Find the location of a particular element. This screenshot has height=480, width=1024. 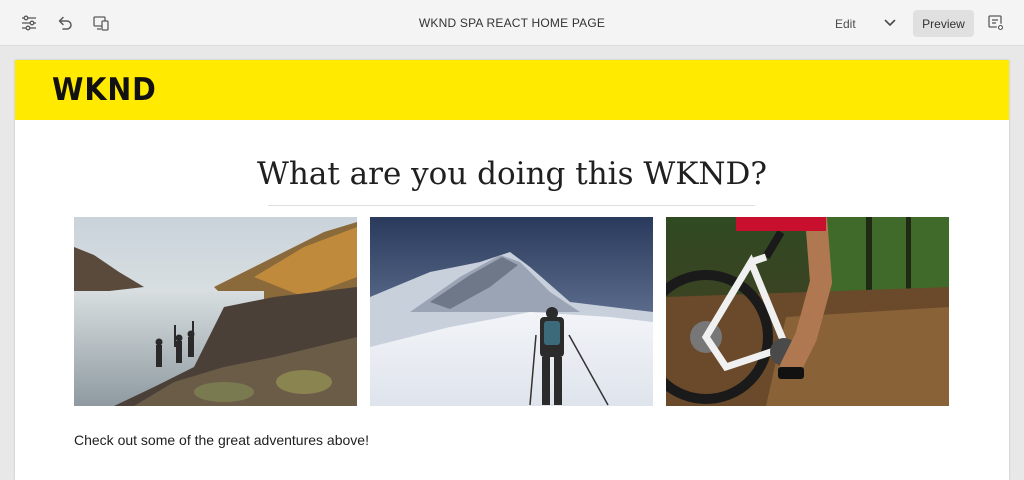

editor-toolbar: WKND SPA REACT HOME PAGE Edit Preview is located at coordinates (512, 23).